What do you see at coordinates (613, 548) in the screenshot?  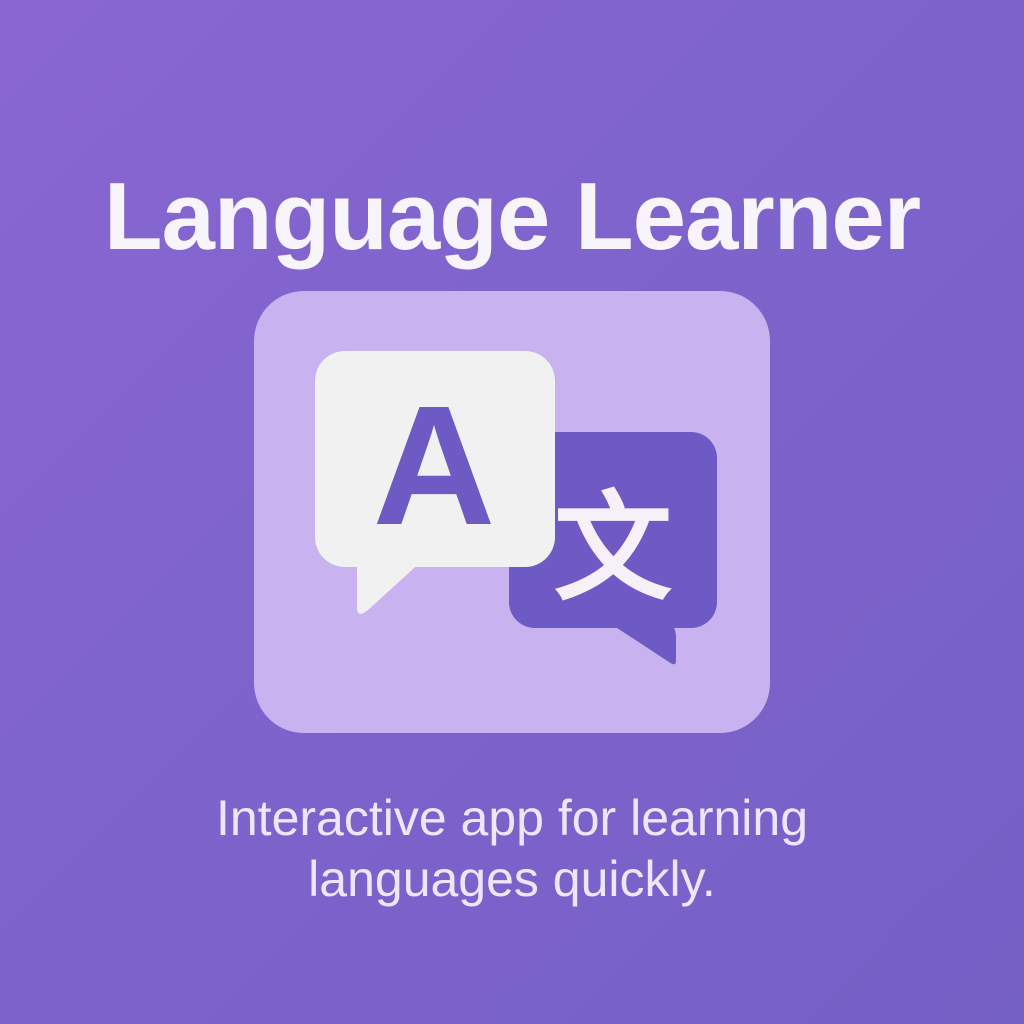 I see `right-glyph: 文` at bounding box center [613, 548].